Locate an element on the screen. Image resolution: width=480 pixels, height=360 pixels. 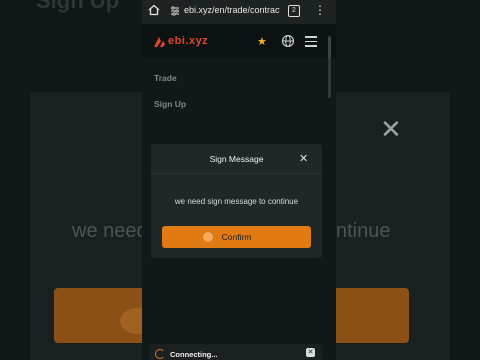
dialog-divider is located at coordinates (236, 173).